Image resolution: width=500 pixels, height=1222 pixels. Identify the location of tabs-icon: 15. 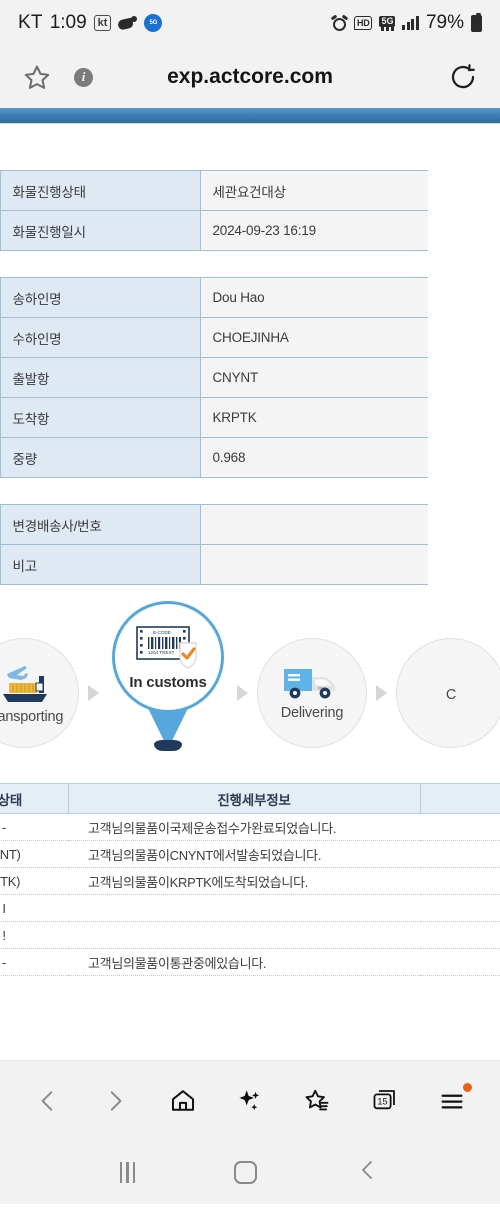
(385, 1101).